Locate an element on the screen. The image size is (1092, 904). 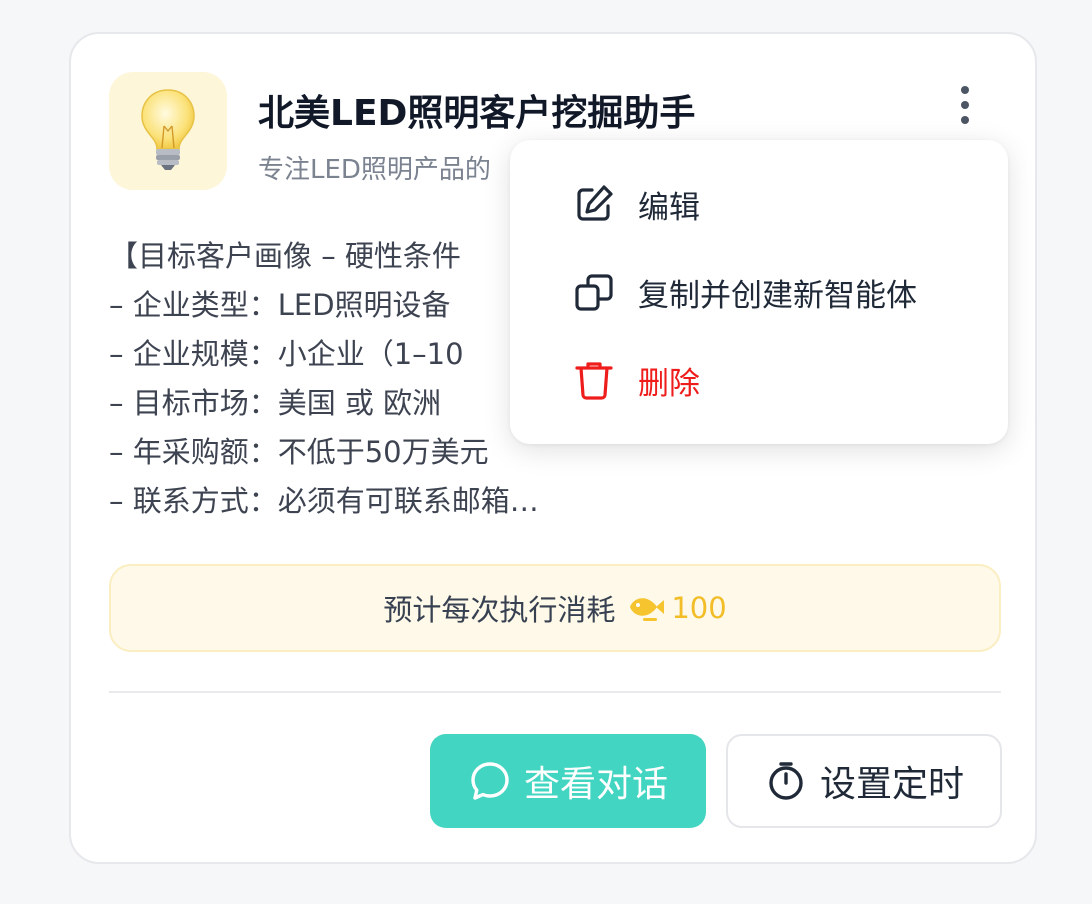
view-chat-button: 查看对话 is located at coordinates (568, 781).